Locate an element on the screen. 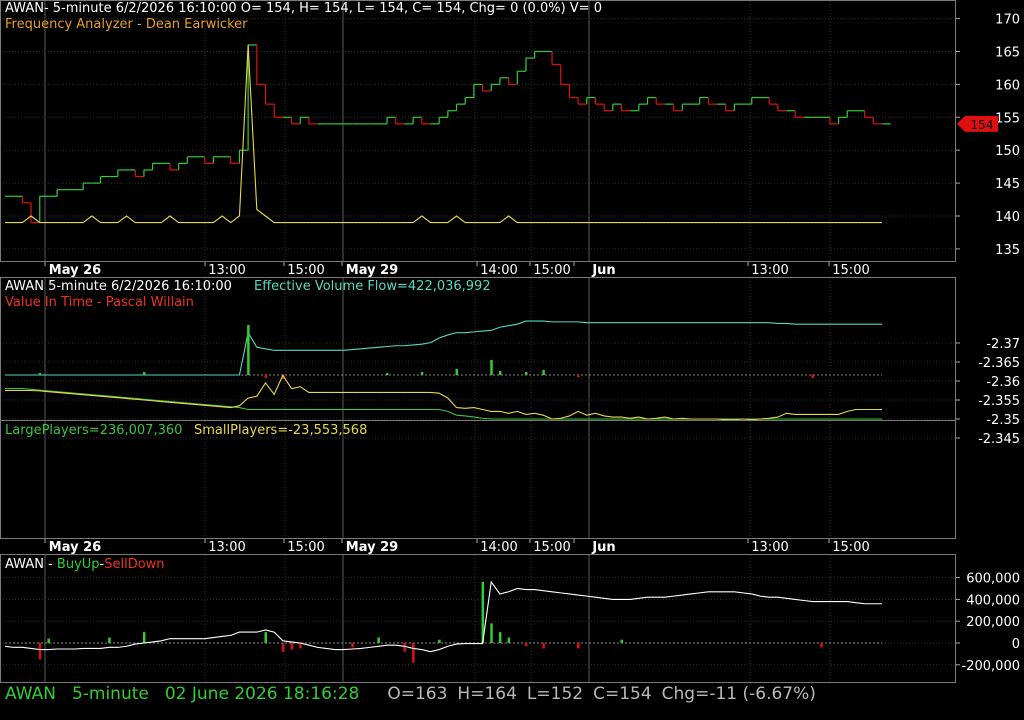  panel2-volume-flow-label: Effective Volume Flow=422,036,992 is located at coordinates (372, 286).